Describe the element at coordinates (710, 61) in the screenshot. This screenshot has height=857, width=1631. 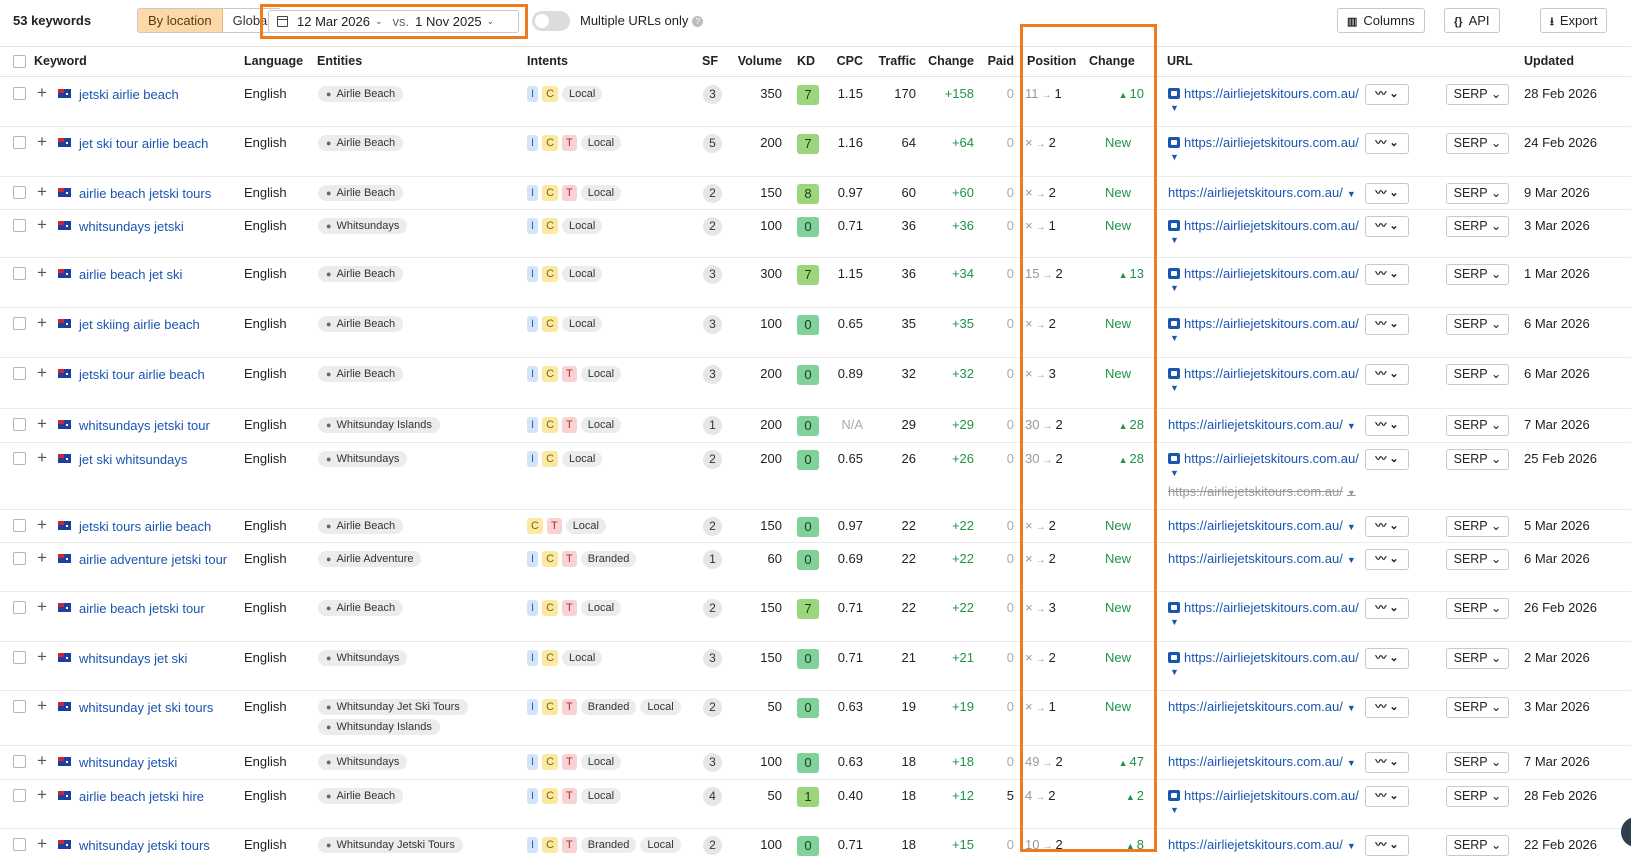
I see `col-sf: SF` at that location.